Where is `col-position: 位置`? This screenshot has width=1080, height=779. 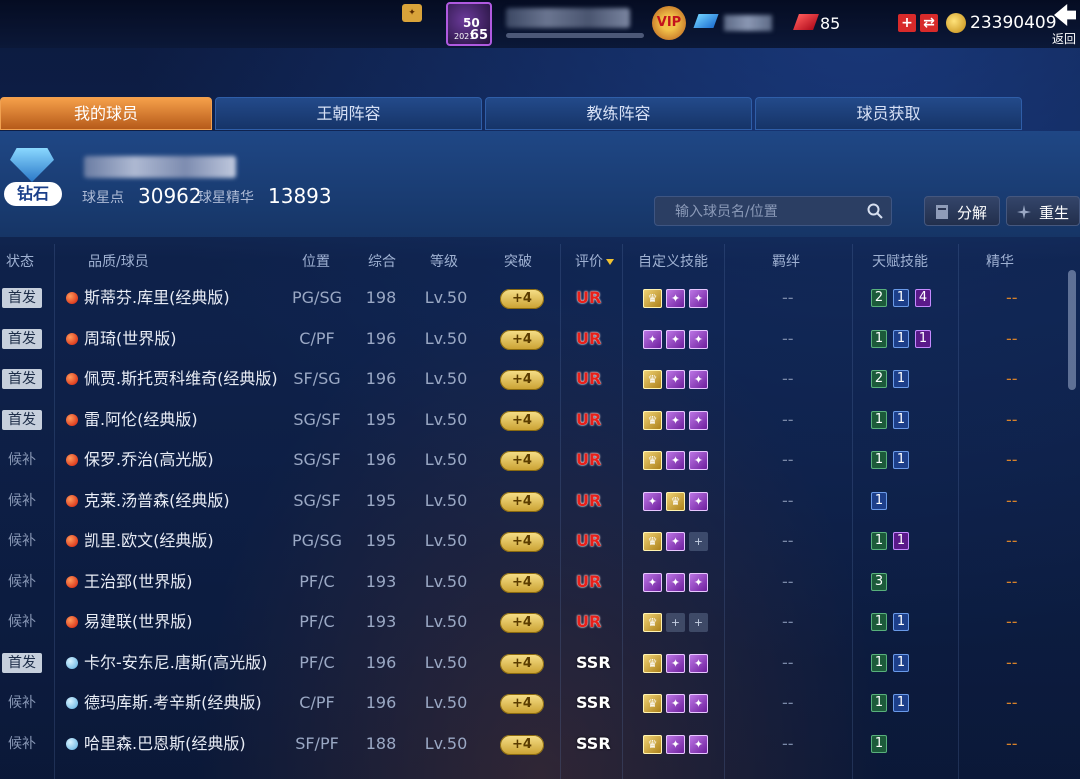 col-position: 位置 is located at coordinates (316, 261).